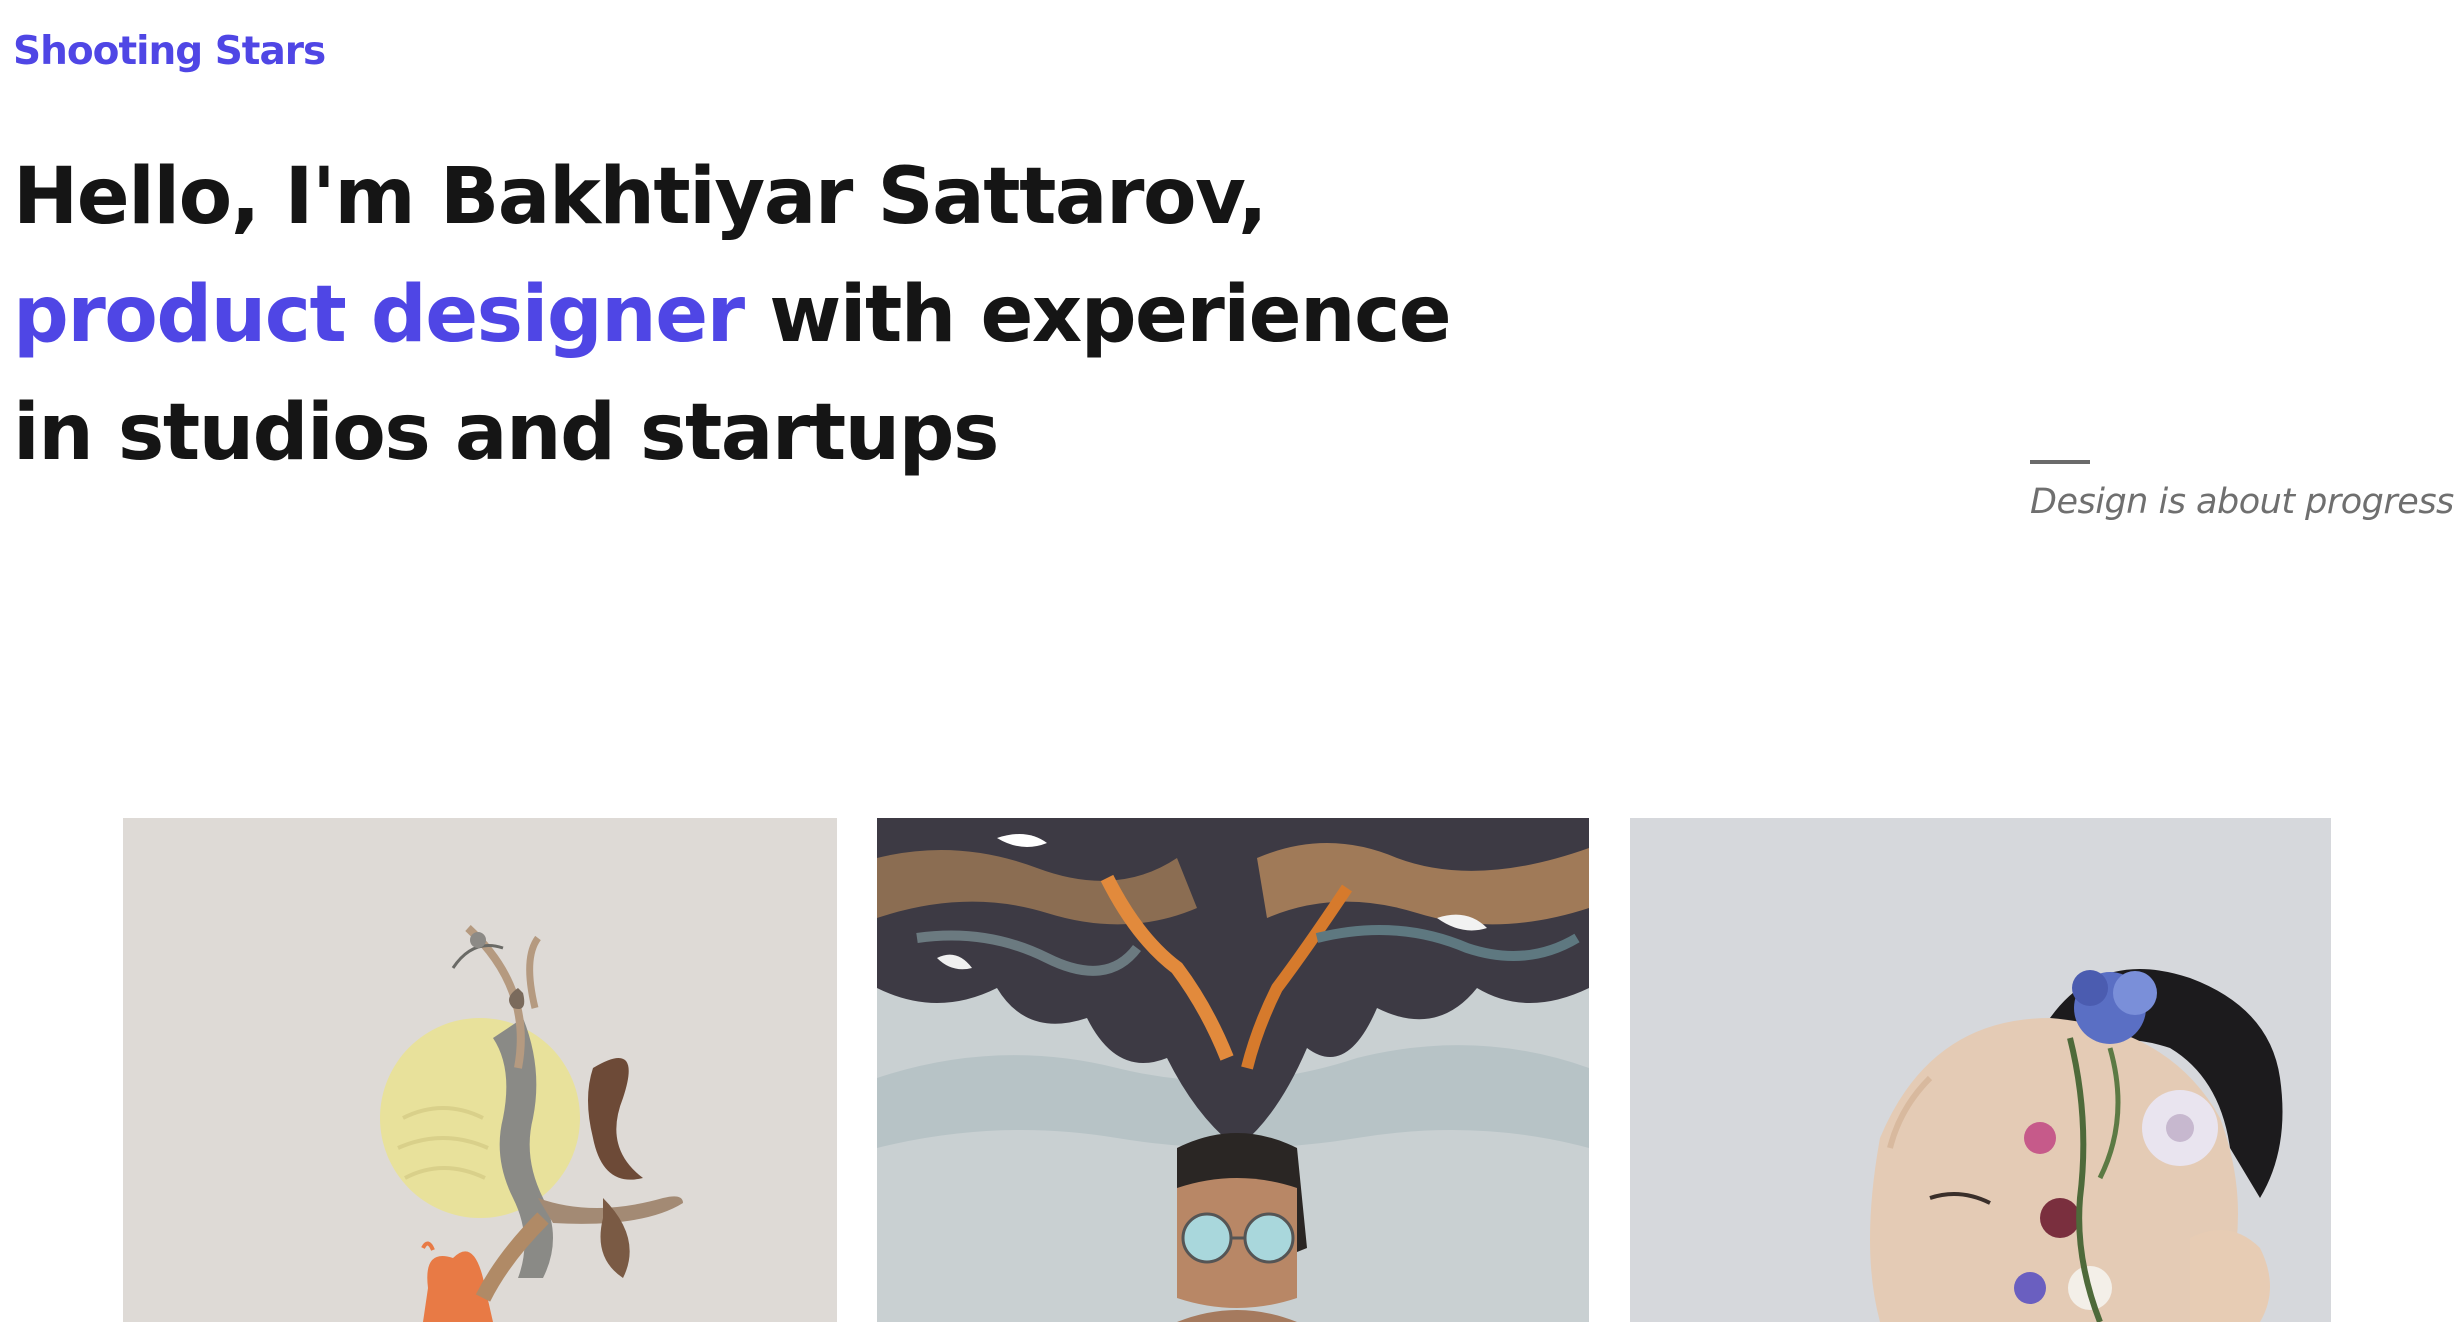 This screenshot has height=1322, width=2458. I want to click on dancer-collage-image, so click(480, 1070).